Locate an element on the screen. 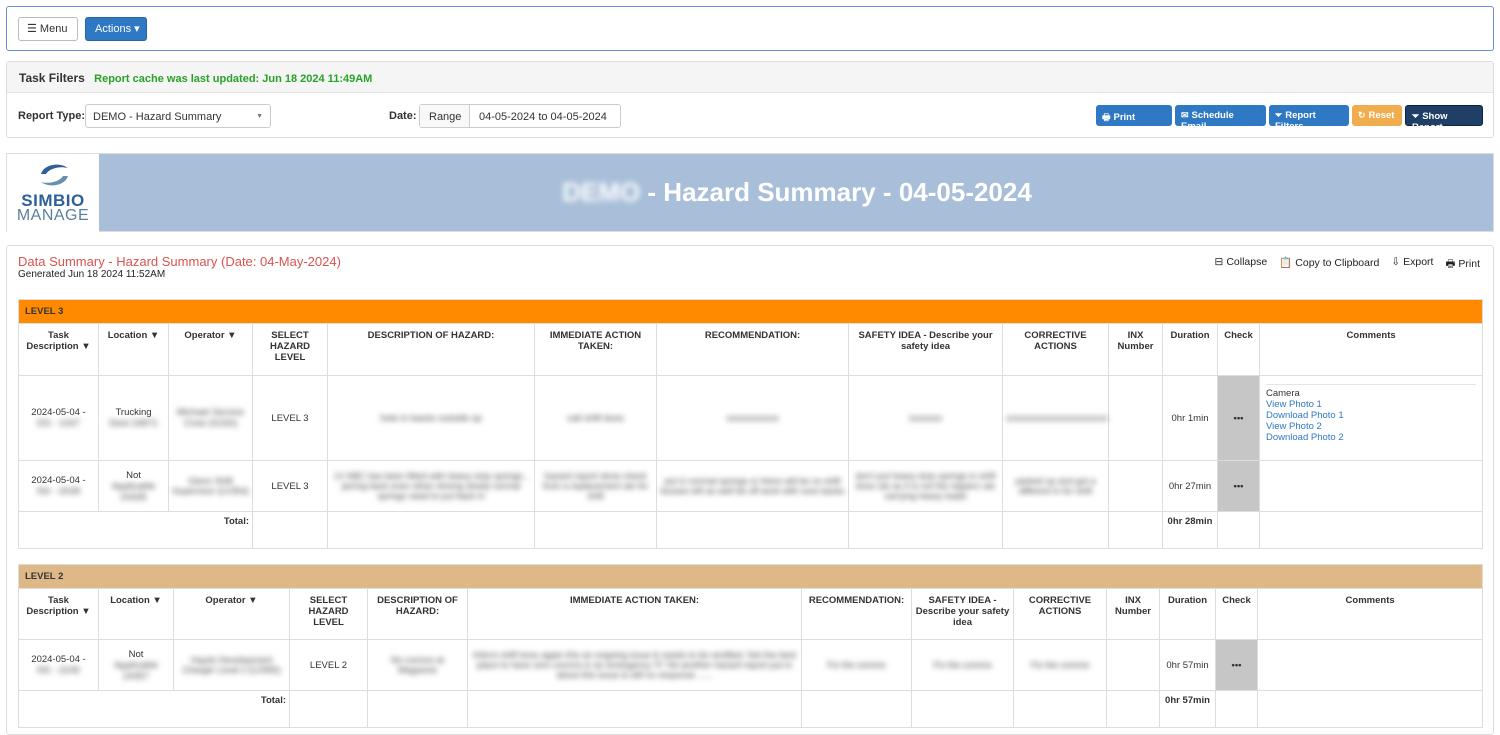  total-row: Total: 0hr 28min is located at coordinates (751, 530).